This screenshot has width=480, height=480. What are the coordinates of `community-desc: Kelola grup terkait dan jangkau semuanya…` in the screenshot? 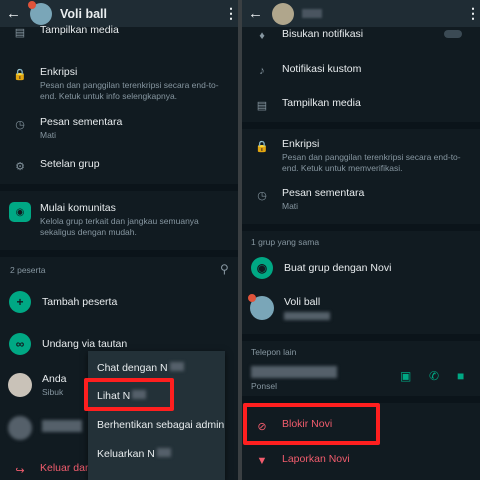 It's located at (119, 226).